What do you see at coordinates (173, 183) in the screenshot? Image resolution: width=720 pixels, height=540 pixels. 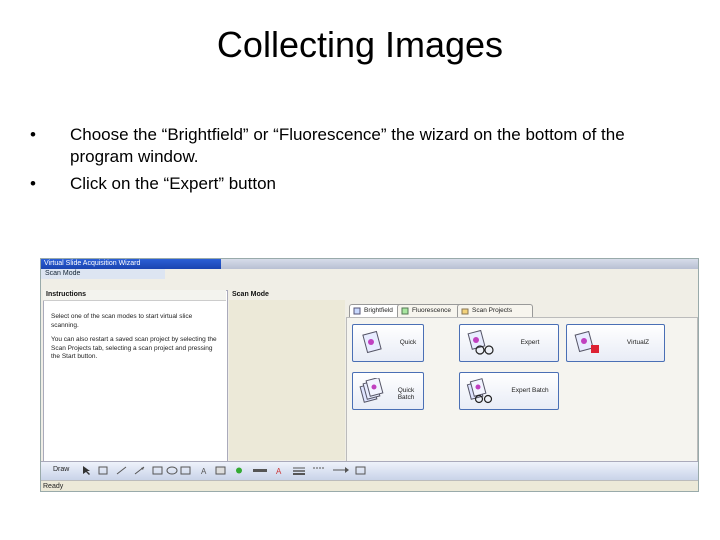 I see `bullet-text: Click on the “Expert” button` at bounding box center [173, 183].